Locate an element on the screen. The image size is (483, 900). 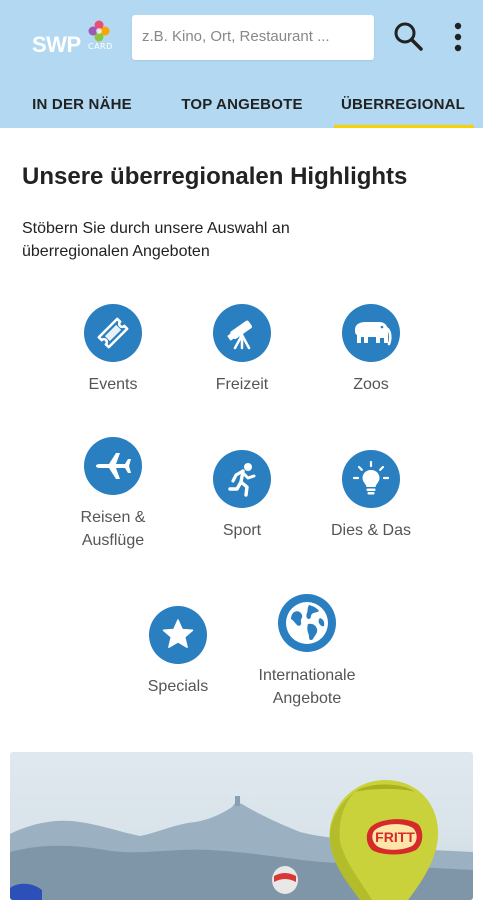
logo-text: SWP is located at coordinates (56, 44).